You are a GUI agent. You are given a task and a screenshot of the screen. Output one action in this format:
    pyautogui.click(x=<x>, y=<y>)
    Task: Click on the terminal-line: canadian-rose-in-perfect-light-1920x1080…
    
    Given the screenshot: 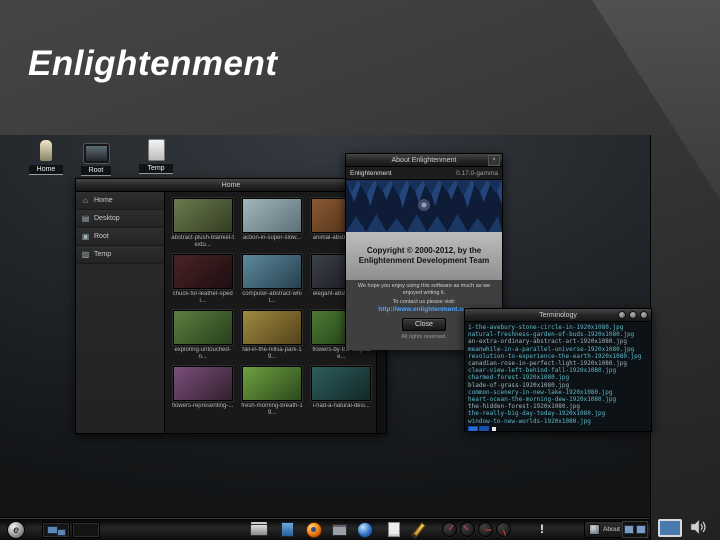 What is the action you would take?
    pyautogui.click(x=547, y=364)
    